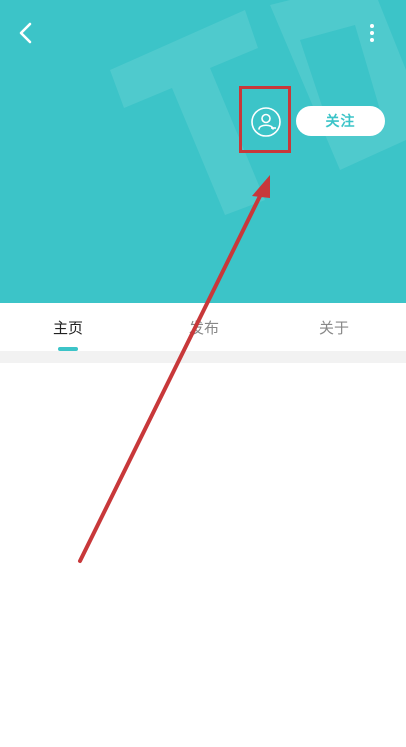 The image size is (406, 747). I want to click on tab-publish: 发布, so click(204, 327).